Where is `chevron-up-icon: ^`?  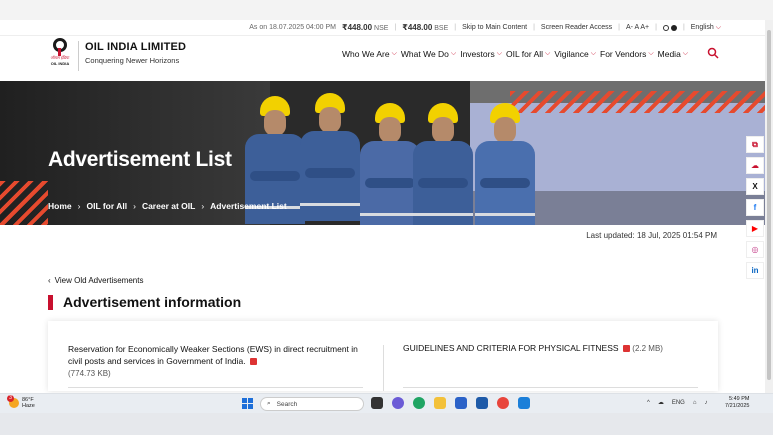
chevron-up-icon: ^ is located at coordinates (648, 403).